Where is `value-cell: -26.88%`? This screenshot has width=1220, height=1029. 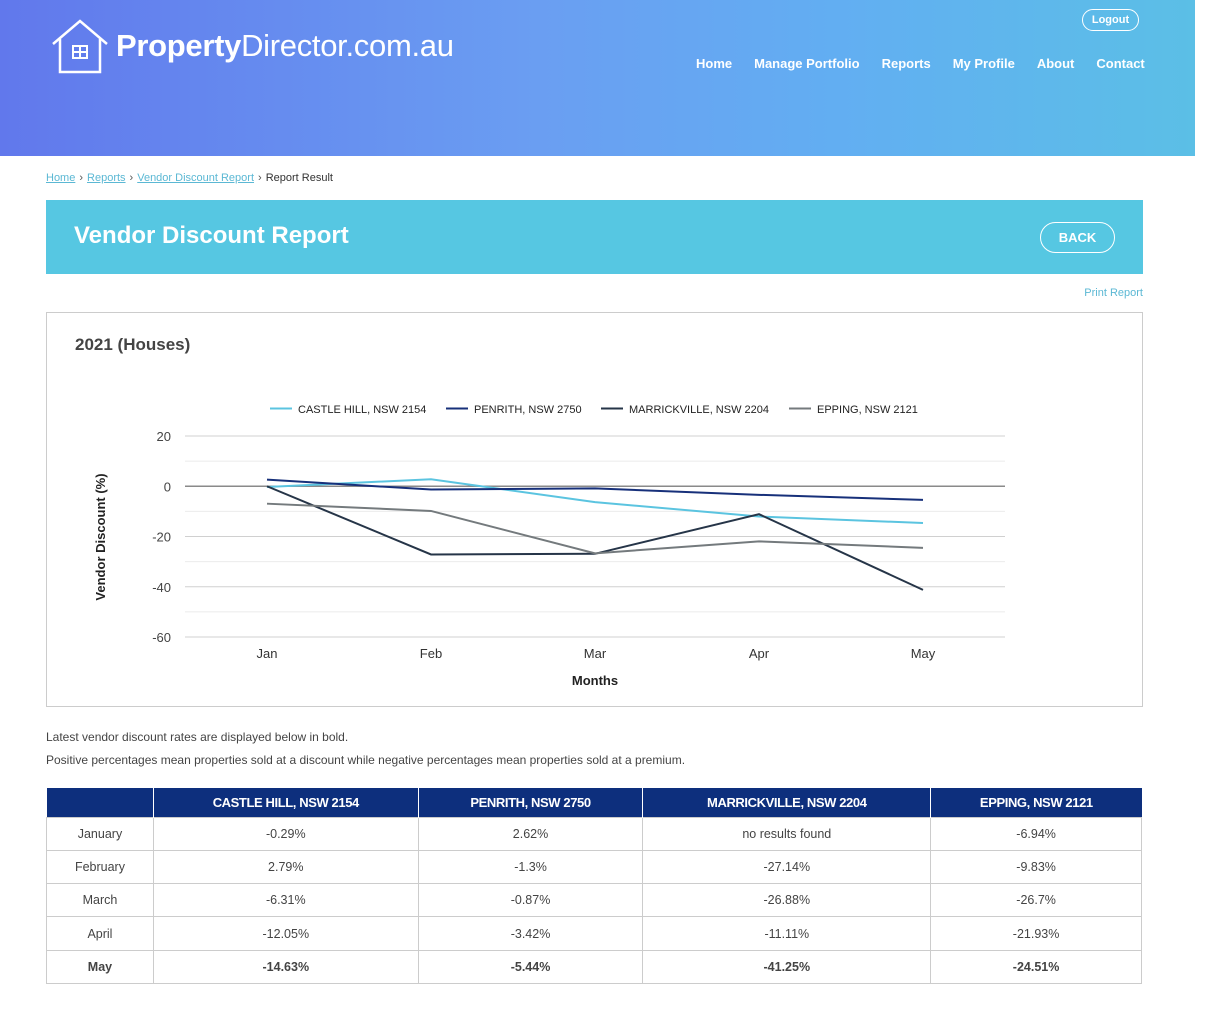 value-cell: -26.88% is located at coordinates (787, 900).